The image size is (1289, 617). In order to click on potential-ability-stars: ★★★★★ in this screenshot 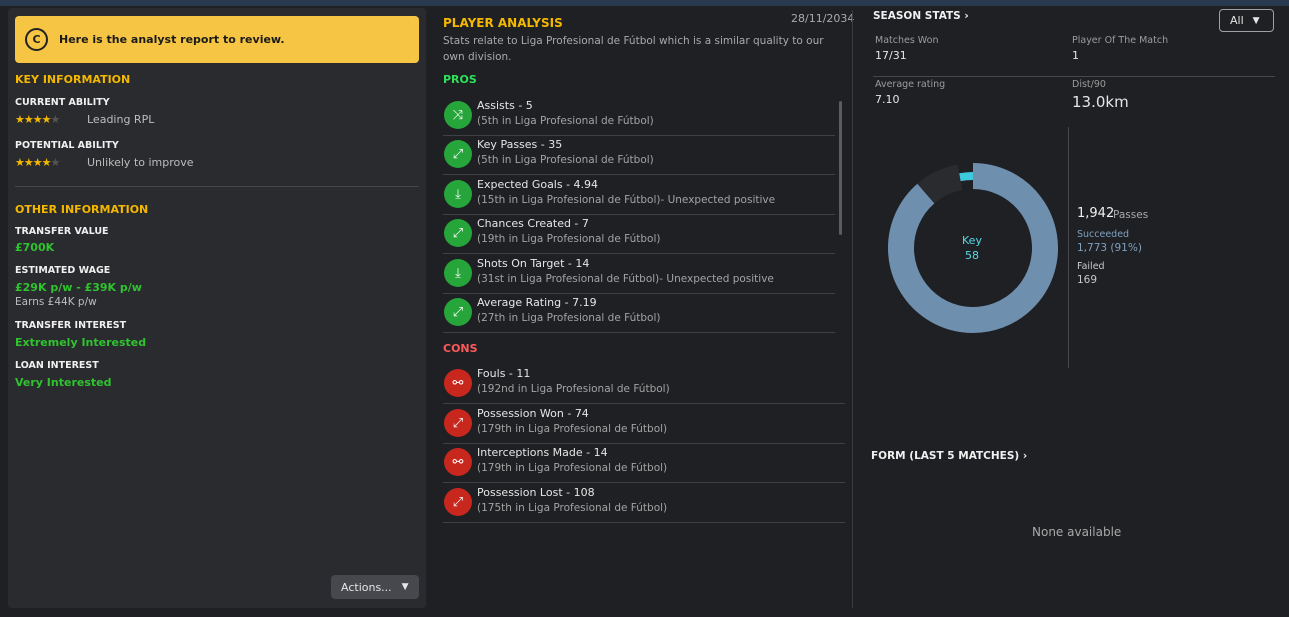, I will do `click(37, 162)`.